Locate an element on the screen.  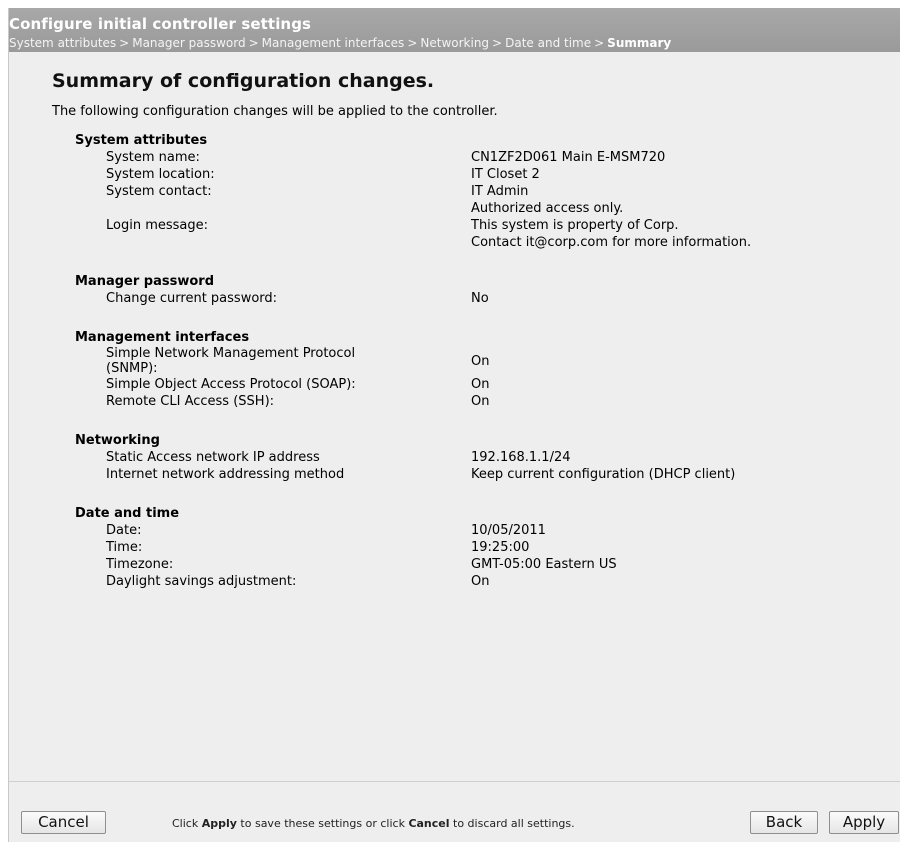
row-label: Remote CLI Access (SSH): is located at coordinates (190, 401).